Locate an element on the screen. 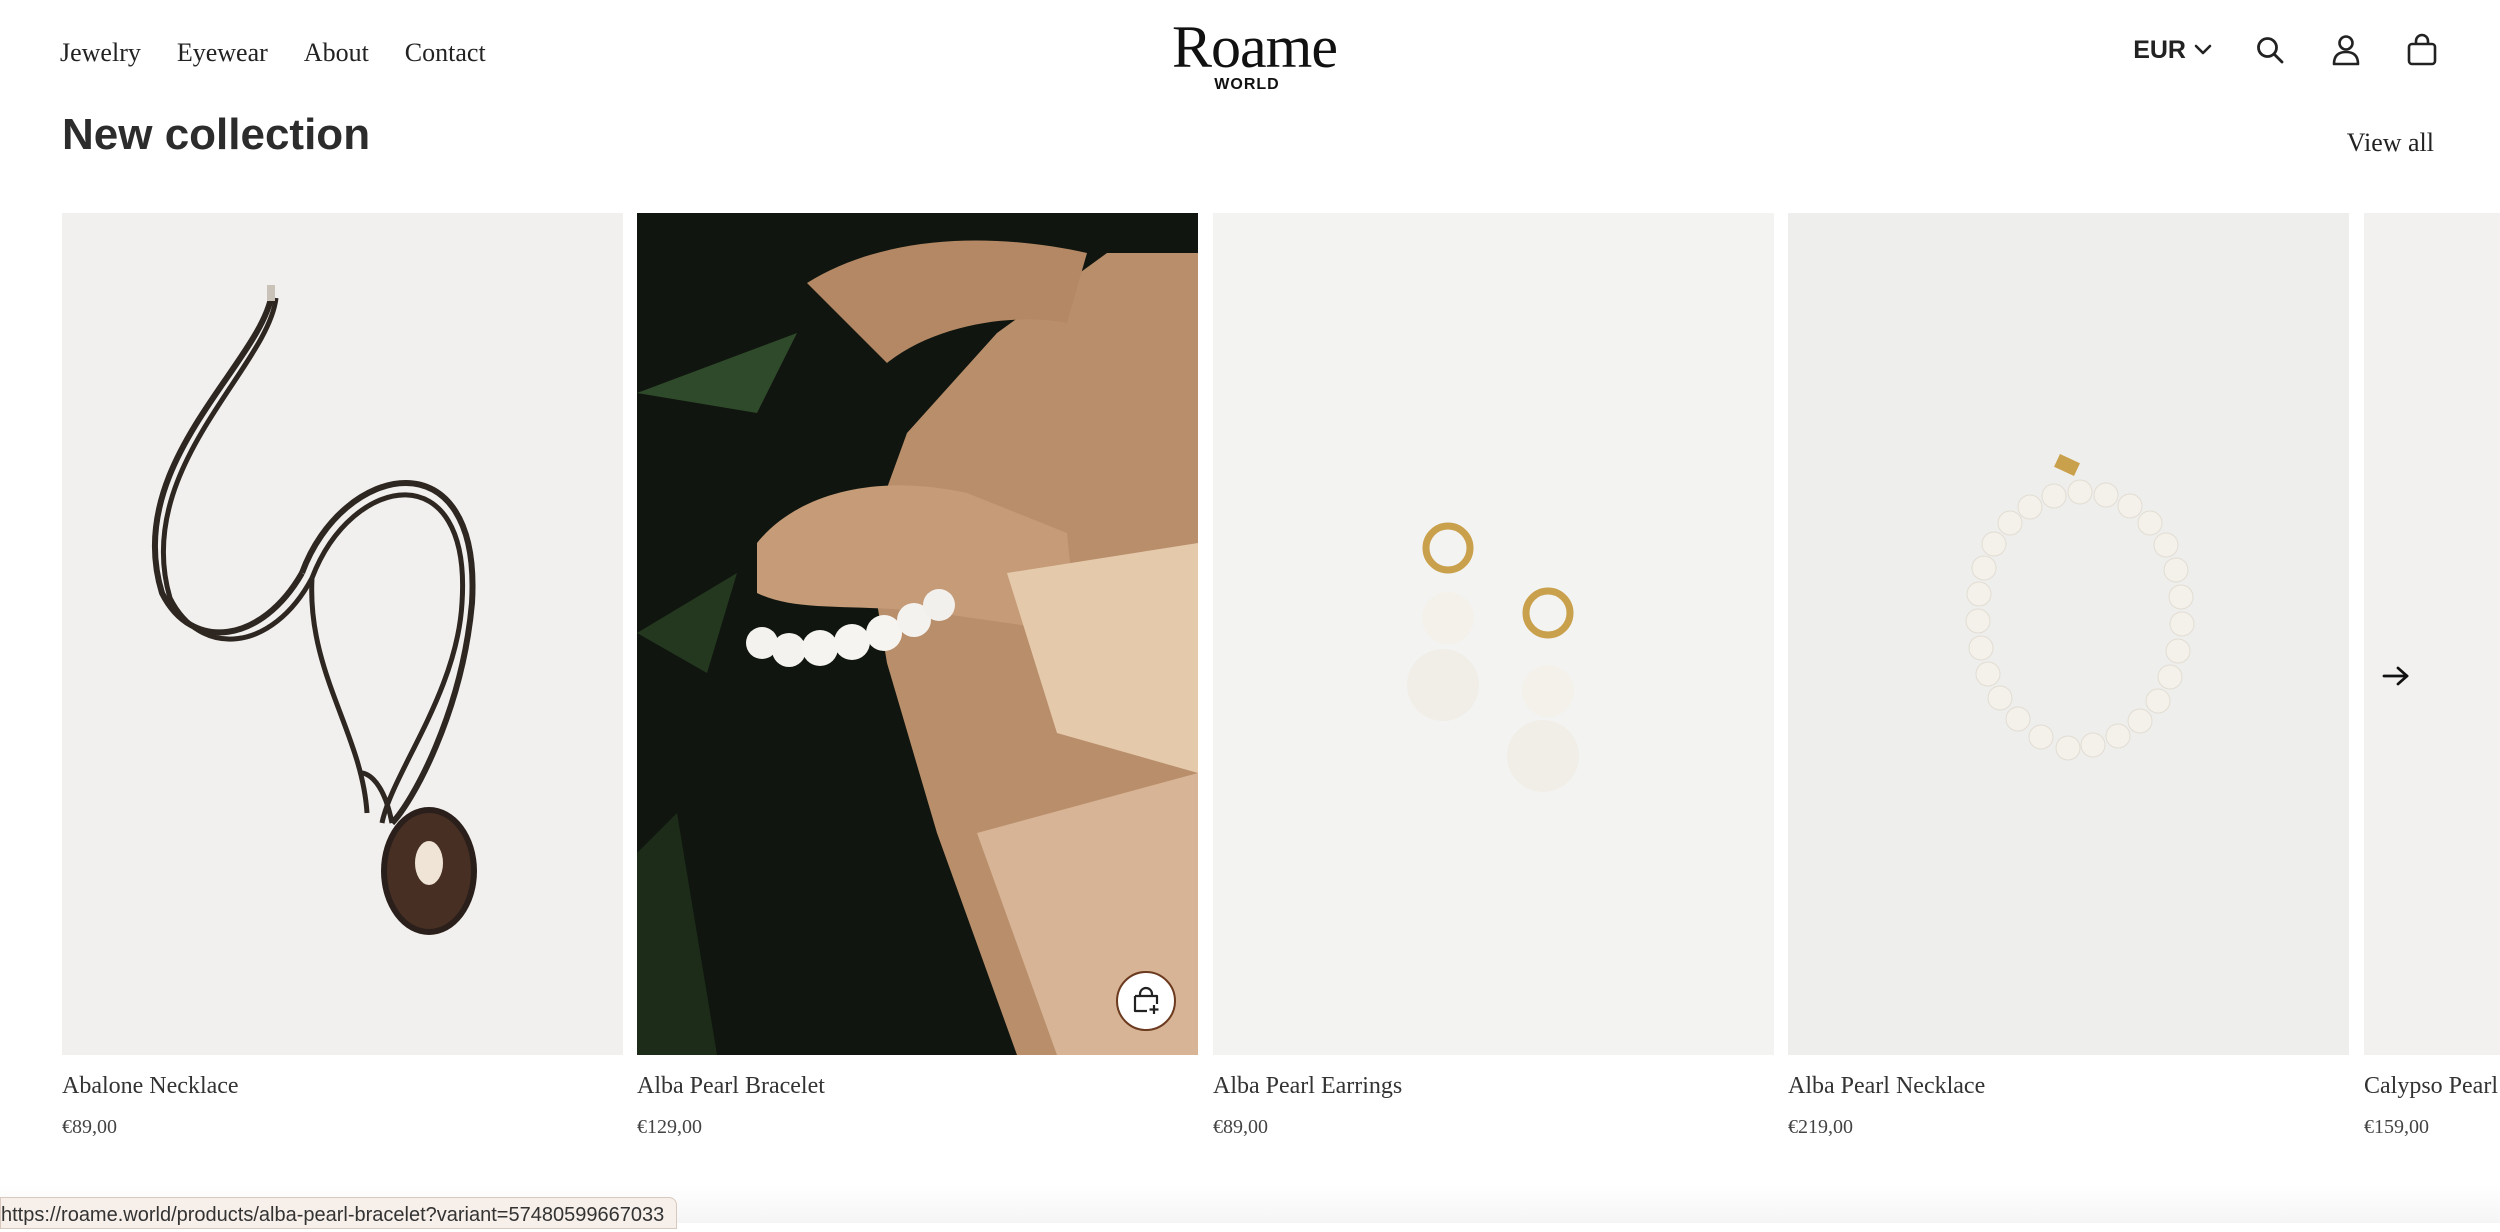 This screenshot has height=1232, width=2500. carousel-next-button is located at coordinates (2396, 676).